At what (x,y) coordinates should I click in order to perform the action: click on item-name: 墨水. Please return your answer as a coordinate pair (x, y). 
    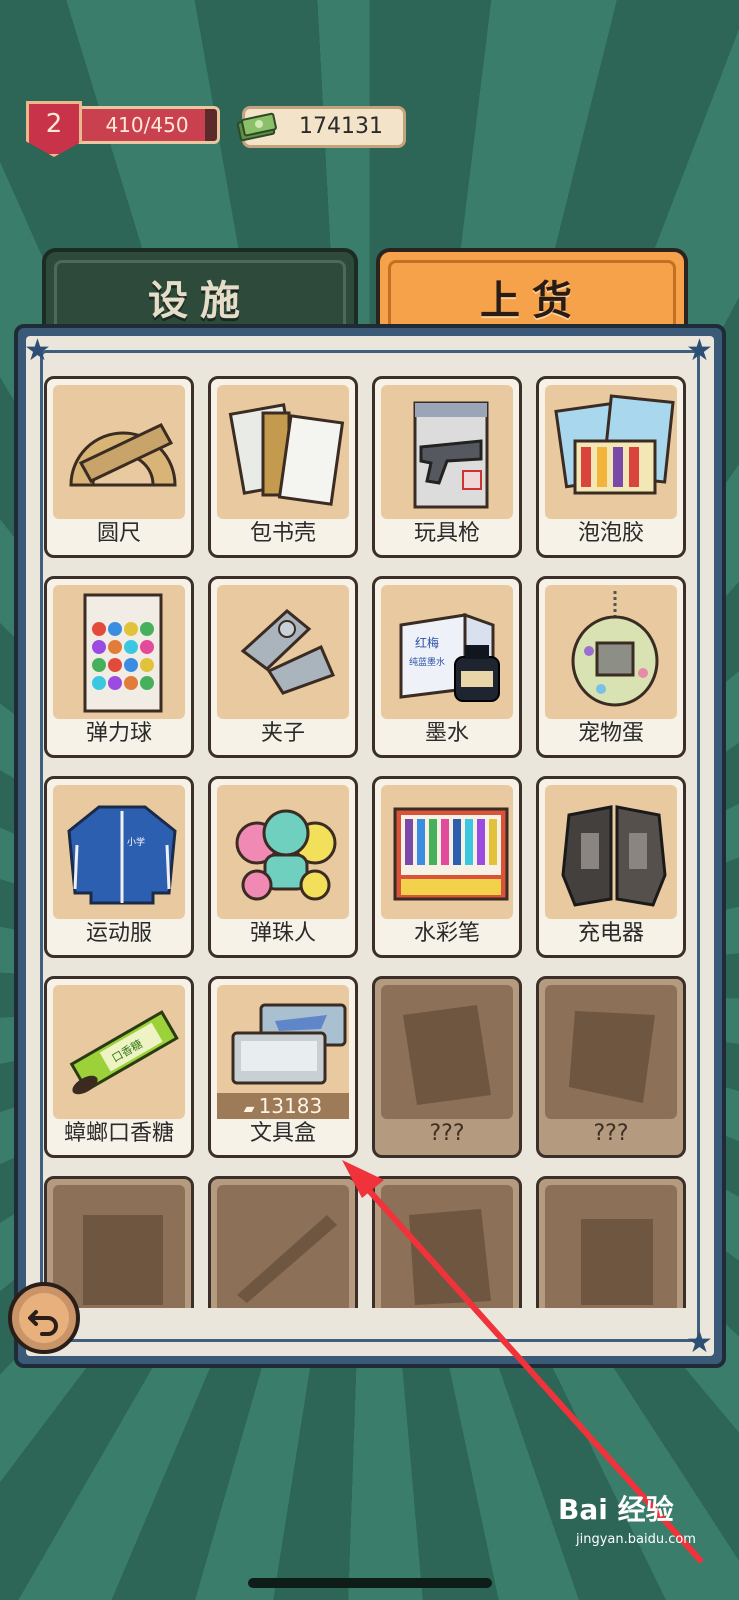
    Looking at the image, I should click on (446, 733).